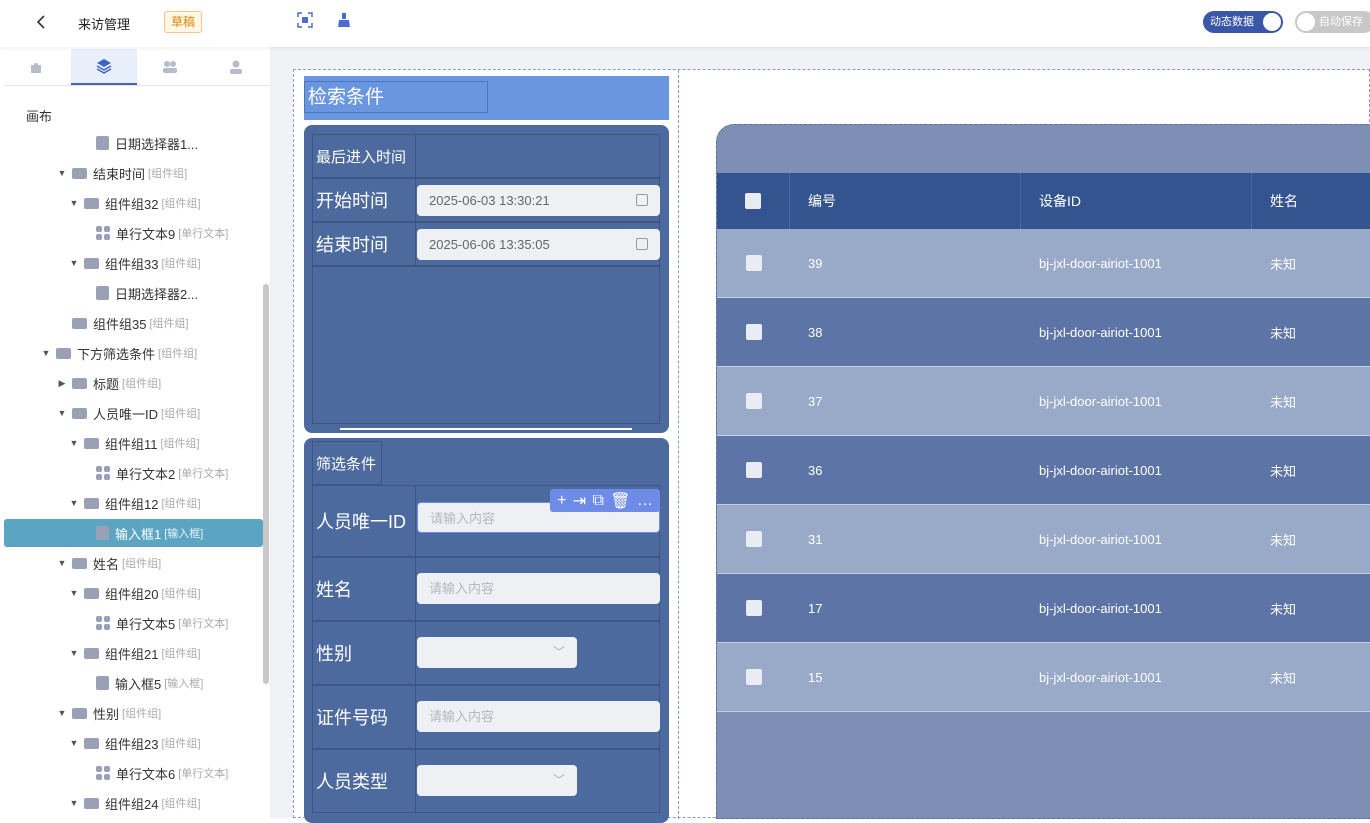  Describe the element at coordinates (266, 484) in the screenshot. I see `sidebar-scrollbar` at that location.